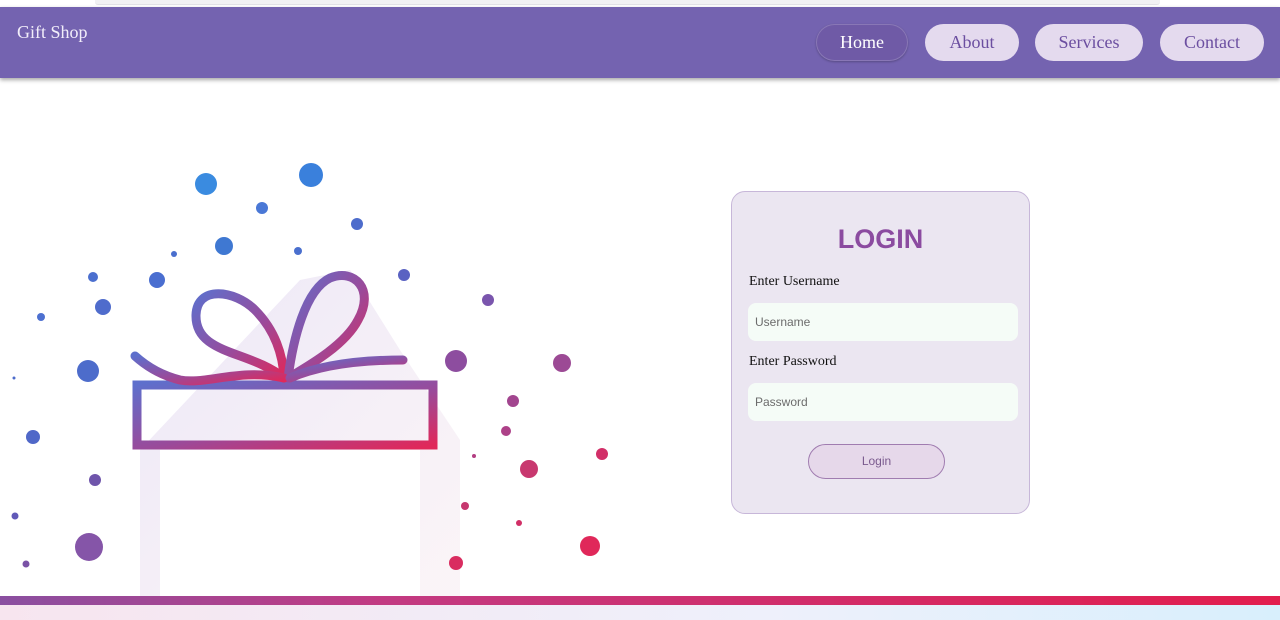 This screenshot has width=1280, height=620. I want to click on top-scroll-bar, so click(627, 2).